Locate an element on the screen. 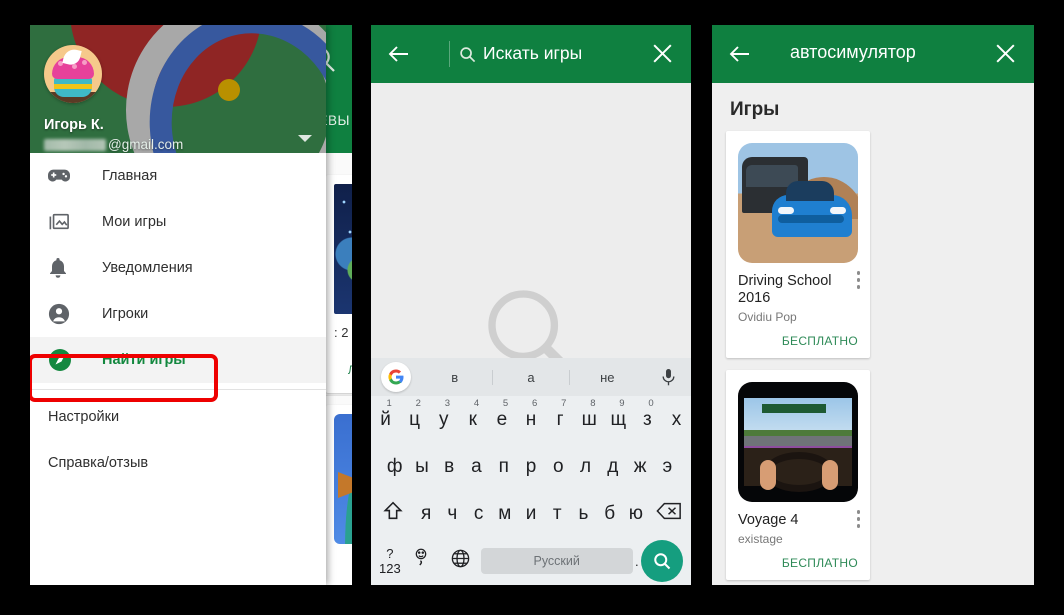 The width and height of the screenshot is (1064, 615). app-card: Driving School 2016 Ovidiu Pop БЕСПЛАТНО is located at coordinates (798, 245).